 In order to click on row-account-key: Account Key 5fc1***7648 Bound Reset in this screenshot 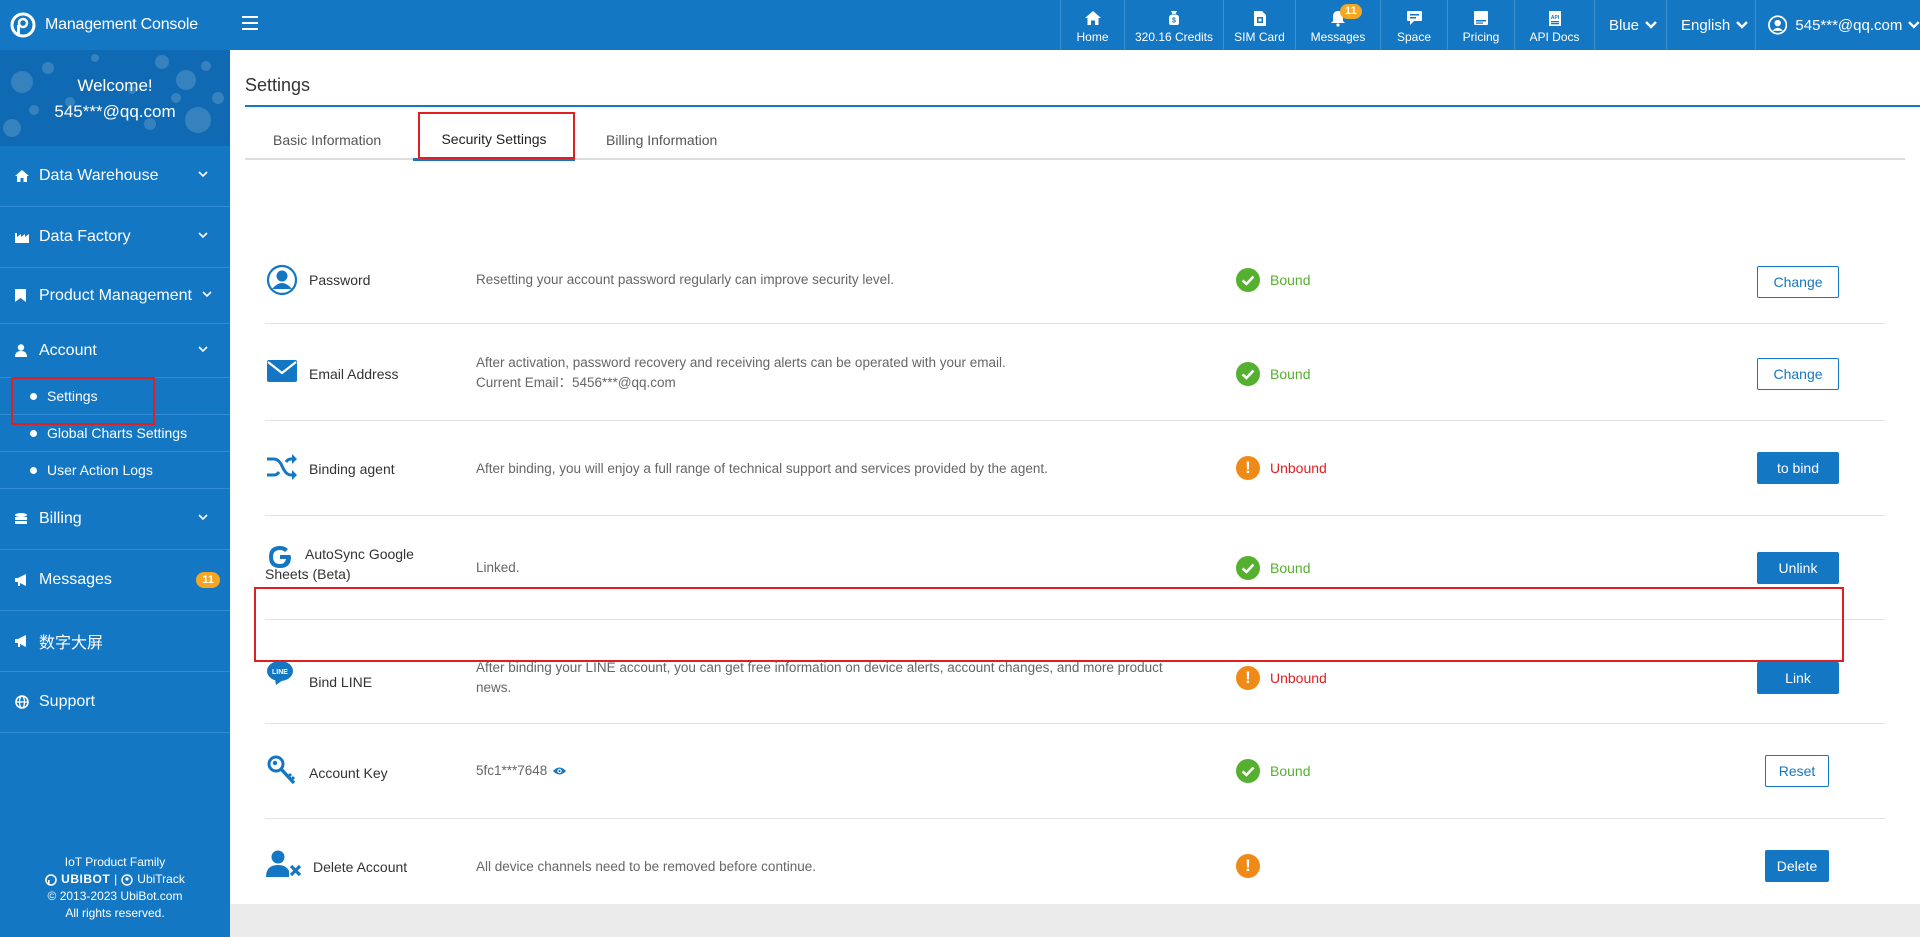, I will do `click(1075, 771)`.